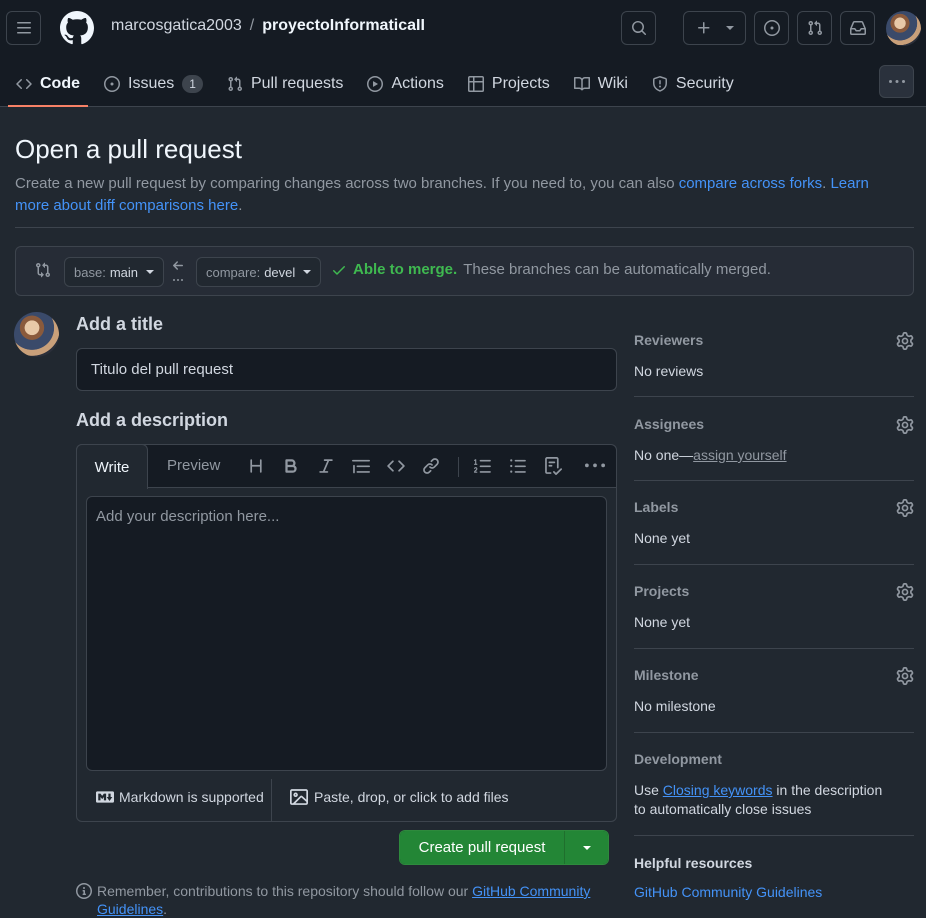 The height and width of the screenshot is (918, 926). I want to click on base-branch-select: base: main, so click(114, 272).